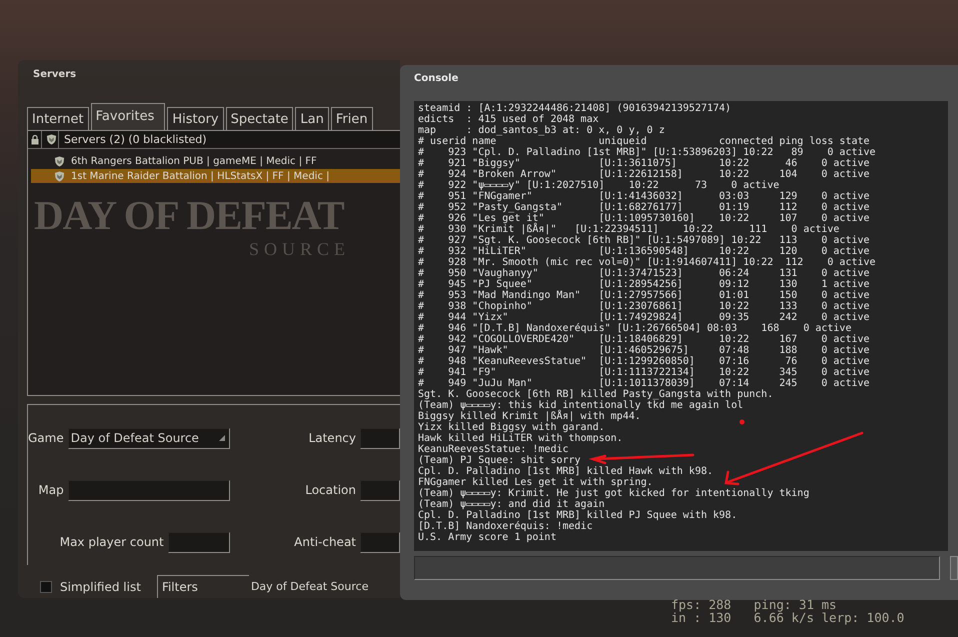 This screenshot has height=637, width=958. Describe the element at coordinates (541, 130) in the screenshot. I see `console-line: map : dod_santos_b3 at: 0 x, 0 y, 0 z` at that location.